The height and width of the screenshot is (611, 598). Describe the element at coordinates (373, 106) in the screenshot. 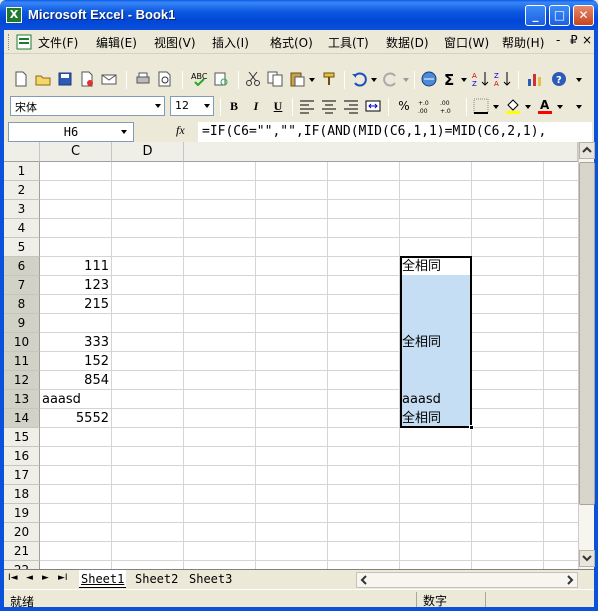

I see `merge-center-icon` at that location.